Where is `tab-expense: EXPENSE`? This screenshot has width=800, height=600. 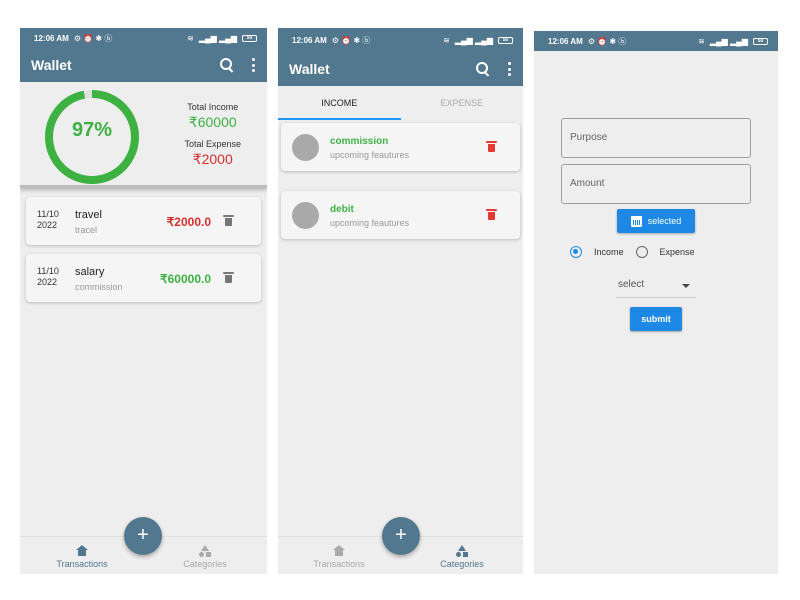 tab-expense: EXPENSE is located at coordinates (462, 103).